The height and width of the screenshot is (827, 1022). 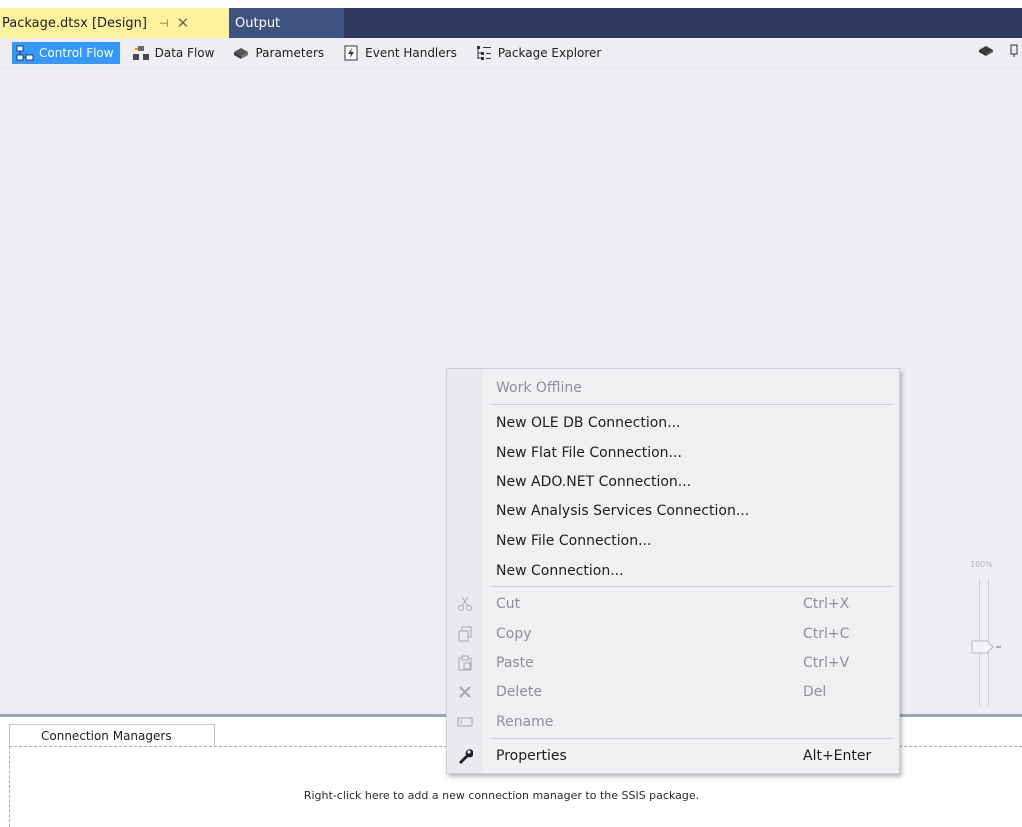 What do you see at coordinates (826, 633) in the screenshot?
I see `menu-item-copy-shortcut: Ctrl+C` at bounding box center [826, 633].